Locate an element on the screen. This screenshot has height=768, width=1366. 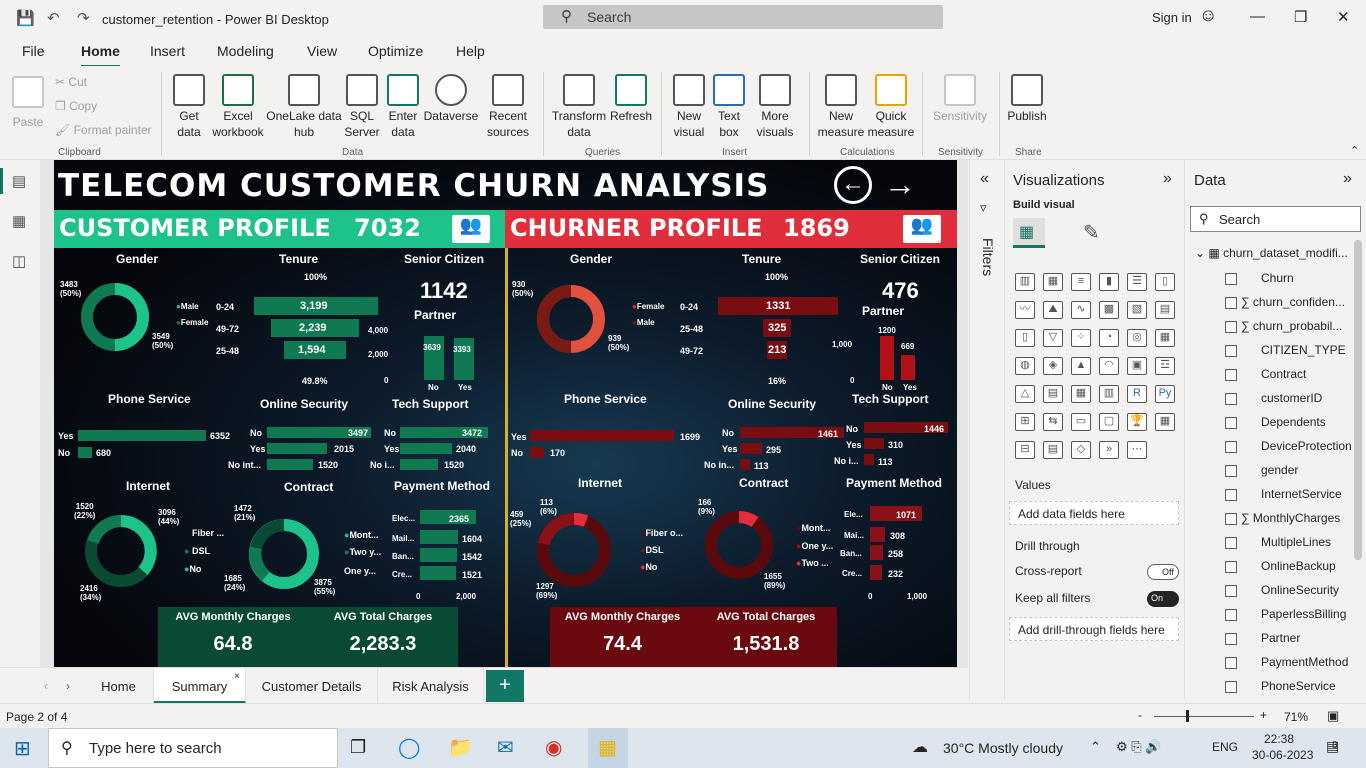
dataverse-button: Dataverse is located at coordinates (451, 99).